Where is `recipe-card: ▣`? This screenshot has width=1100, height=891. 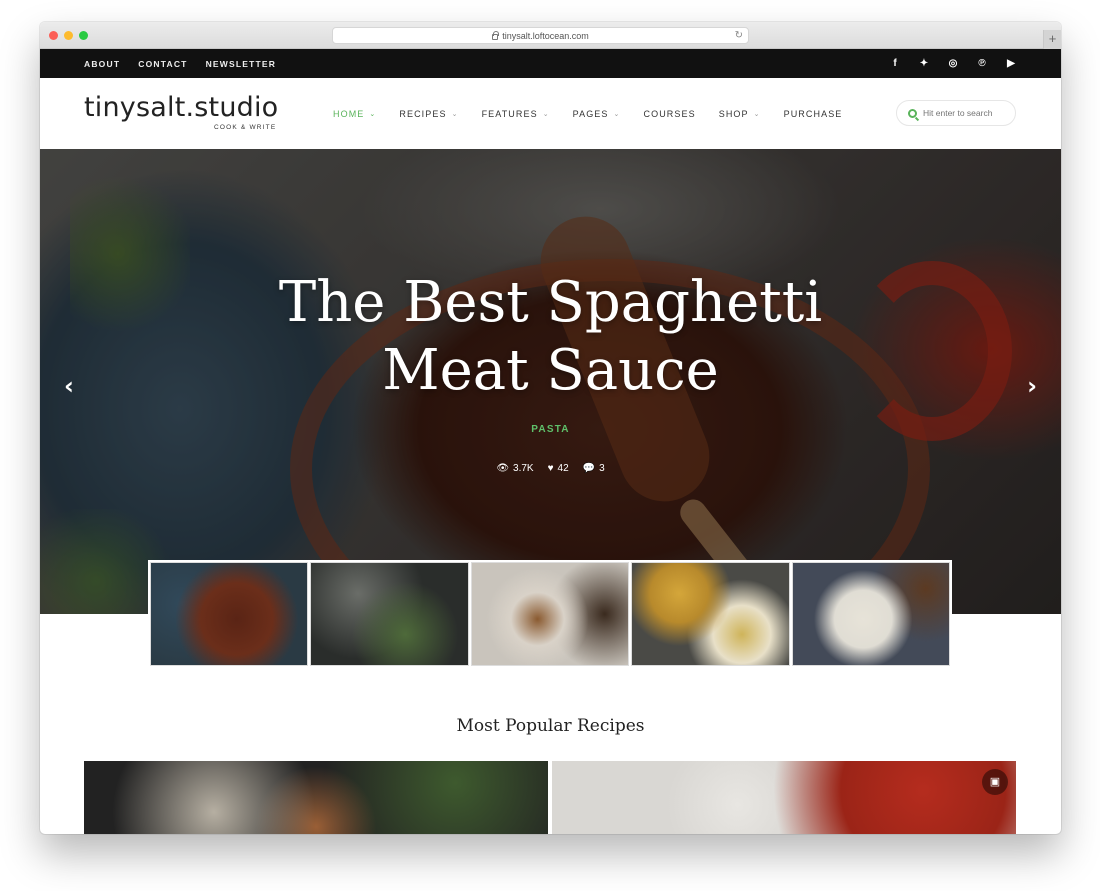 recipe-card: ▣ is located at coordinates (784, 797).